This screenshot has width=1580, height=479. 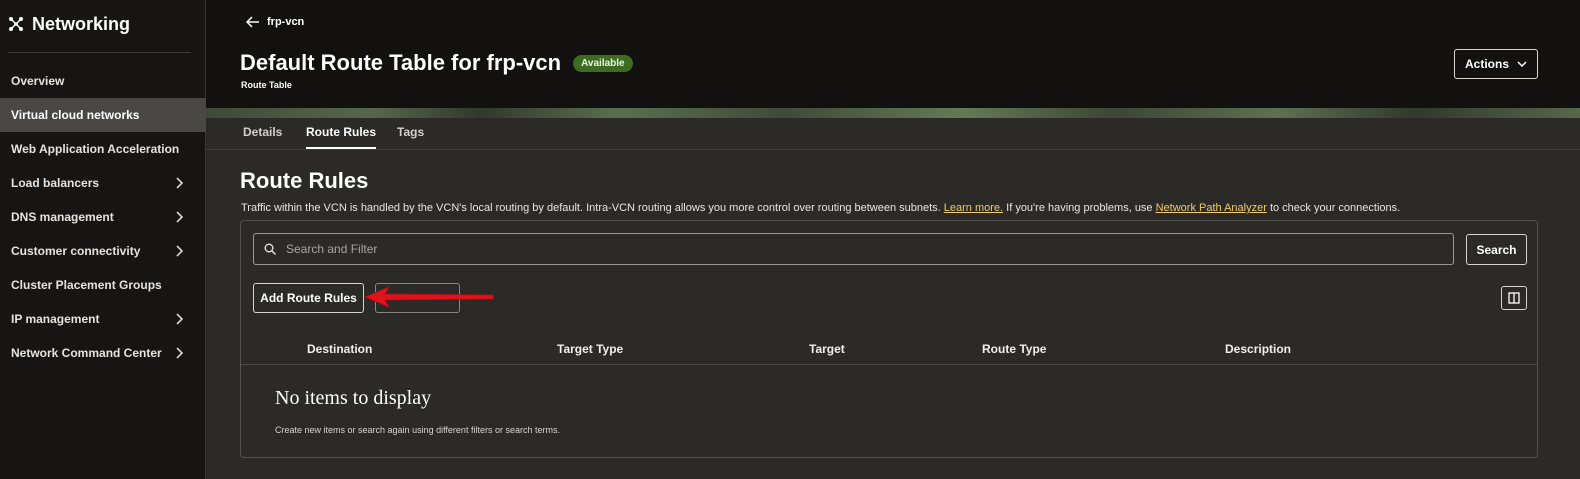 What do you see at coordinates (341, 137) in the screenshot?
I see `tab-route-rules: Route Rules` at bounding box center [341, 137].